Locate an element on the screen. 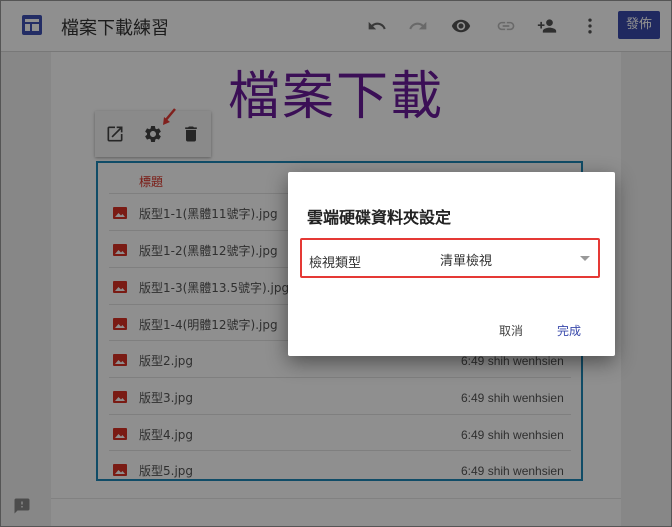  cancel-button: 取消 is located at coordinates (511, 330).